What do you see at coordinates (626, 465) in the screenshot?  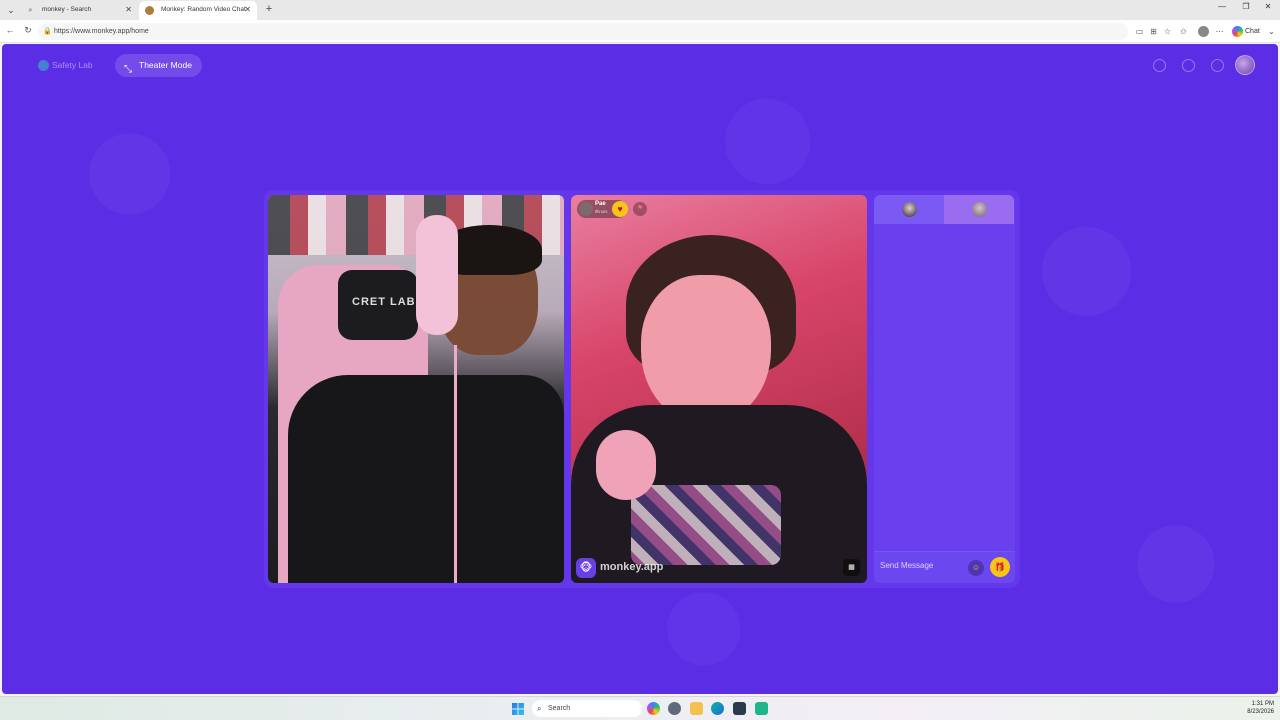 I see `peer-person-hand` at bounding box center [626, 465].